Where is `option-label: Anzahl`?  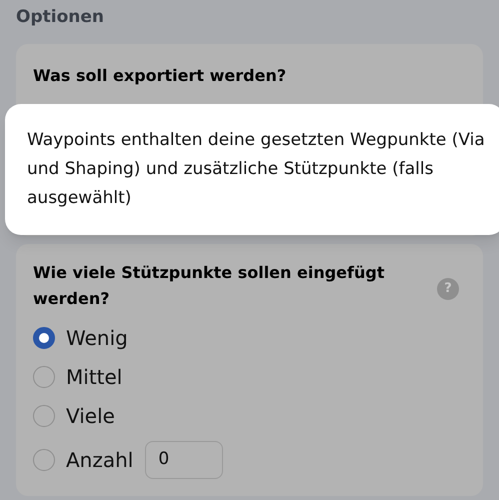
option-label: Anzahl is located at coordinates (100, 460).